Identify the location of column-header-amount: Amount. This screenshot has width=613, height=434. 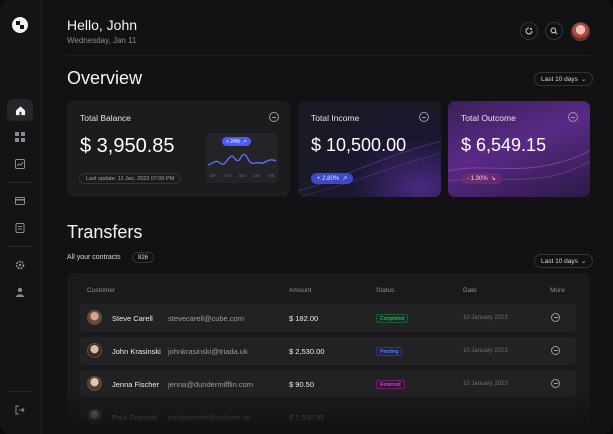
(300, 290).